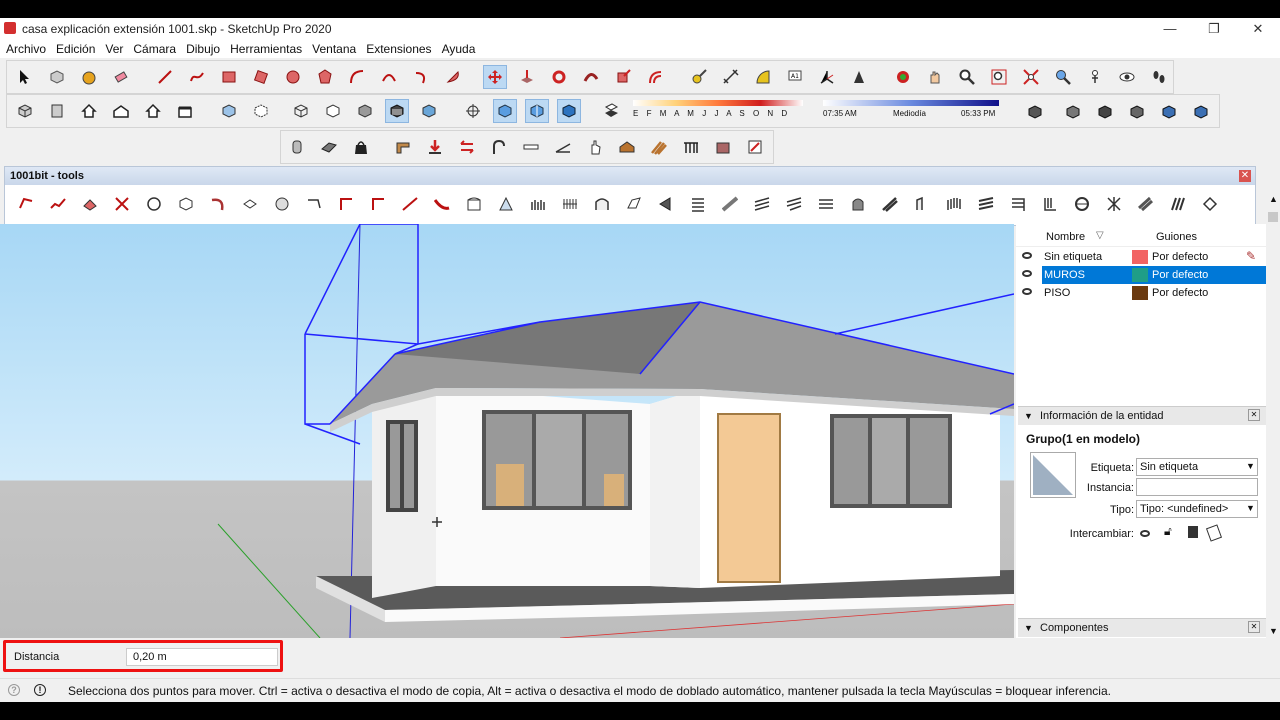 The width and height of the screenshot is (1280, 720). What do you see at coordinates (421, 77) in the screenshot?
I see `three-point-arc-icon` at bounding box center [421, 77].